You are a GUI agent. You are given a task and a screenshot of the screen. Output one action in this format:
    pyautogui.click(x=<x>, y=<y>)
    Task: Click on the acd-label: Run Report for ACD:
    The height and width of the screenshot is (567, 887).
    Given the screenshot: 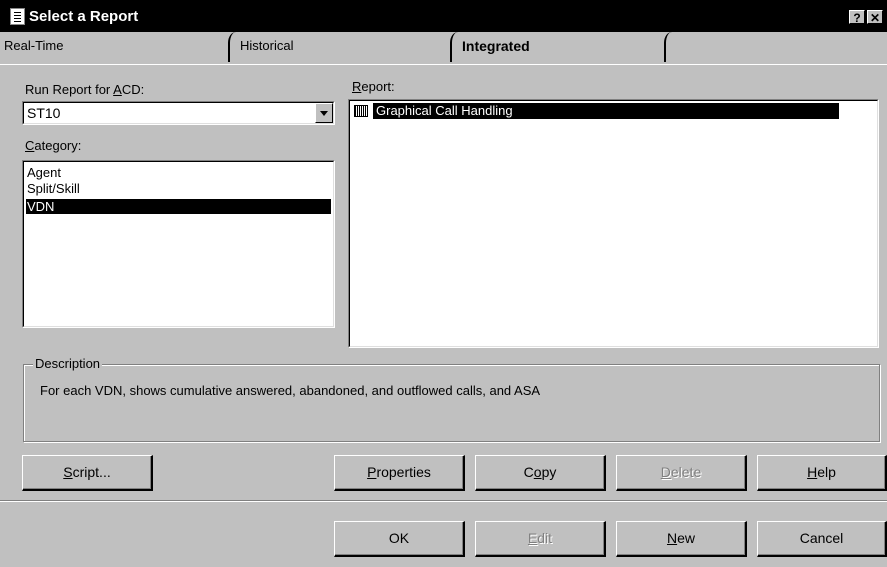 What is the action you would take?
    pyautogui.click(x=85, y=89)
    